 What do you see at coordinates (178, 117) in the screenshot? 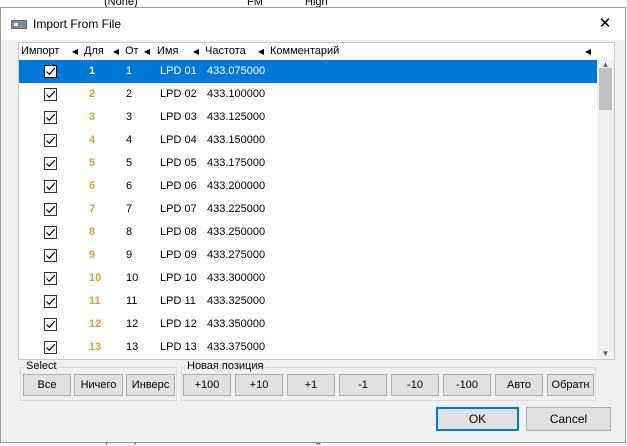
I see `channel-name: LPD 03` at bounding box center [178, 117].